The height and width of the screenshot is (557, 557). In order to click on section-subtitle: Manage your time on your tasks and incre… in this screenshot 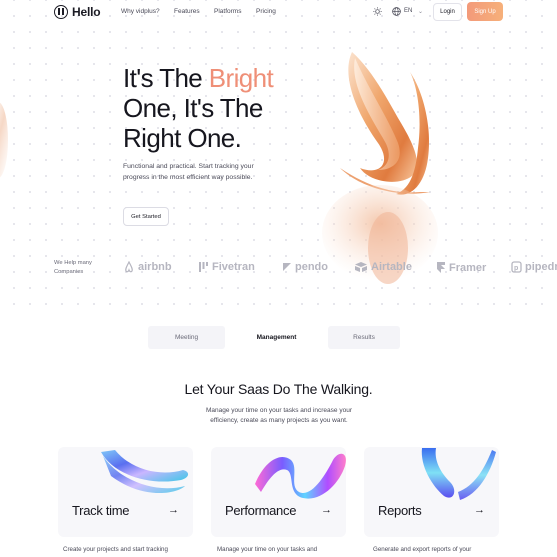, I will do `click(279, 415)`.